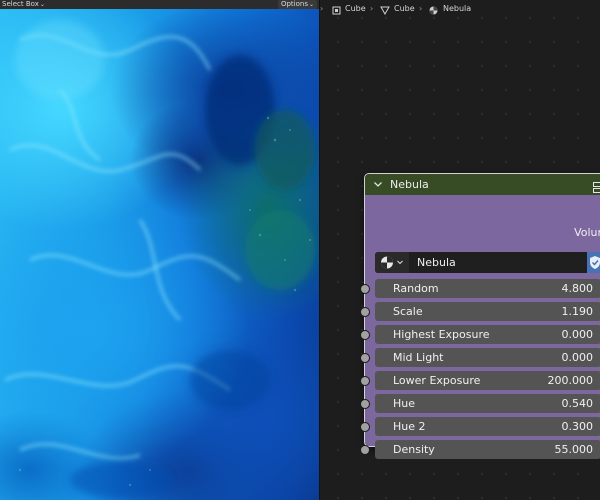  What do you see at coordinates (587, 232) in the screenshot?
I see `output-volume-label: Volume` at bounding box center [587, 232].